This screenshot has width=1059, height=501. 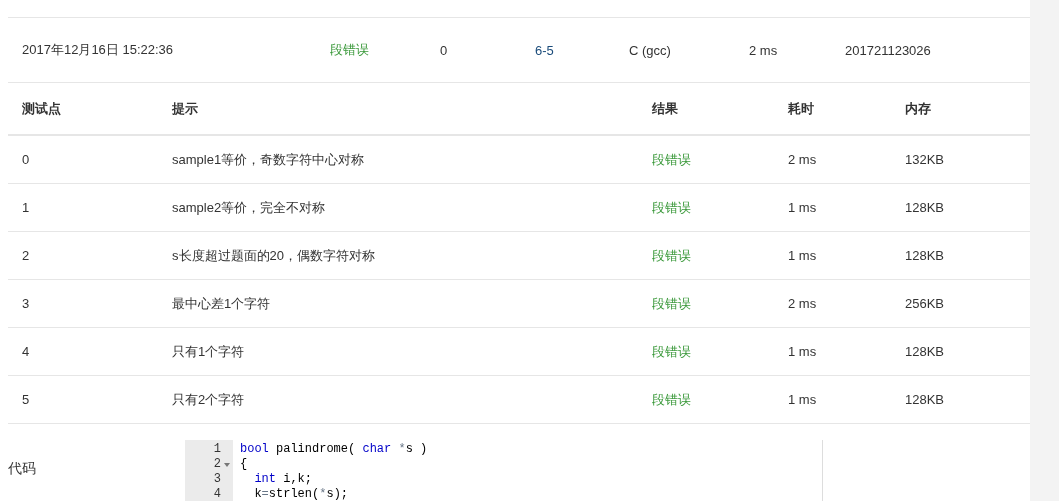 What do you see at coordinates (26, 207) in the screenshot?
I see `table-cell-text: 1` at bounding box center [26, 207].